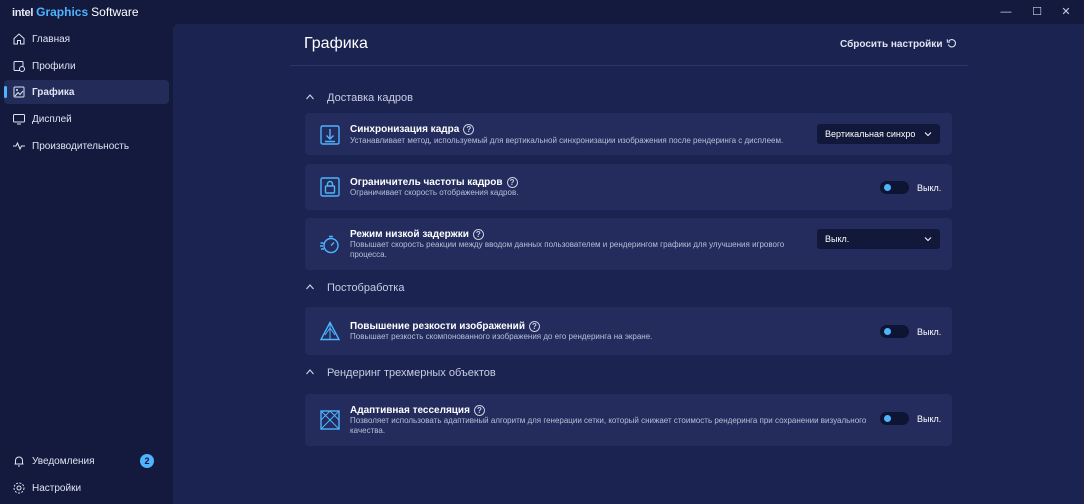  What do you see at coordinates (19, 66) in the screenshot?
I see `profiles-icon` at bounding box center [19, 66].